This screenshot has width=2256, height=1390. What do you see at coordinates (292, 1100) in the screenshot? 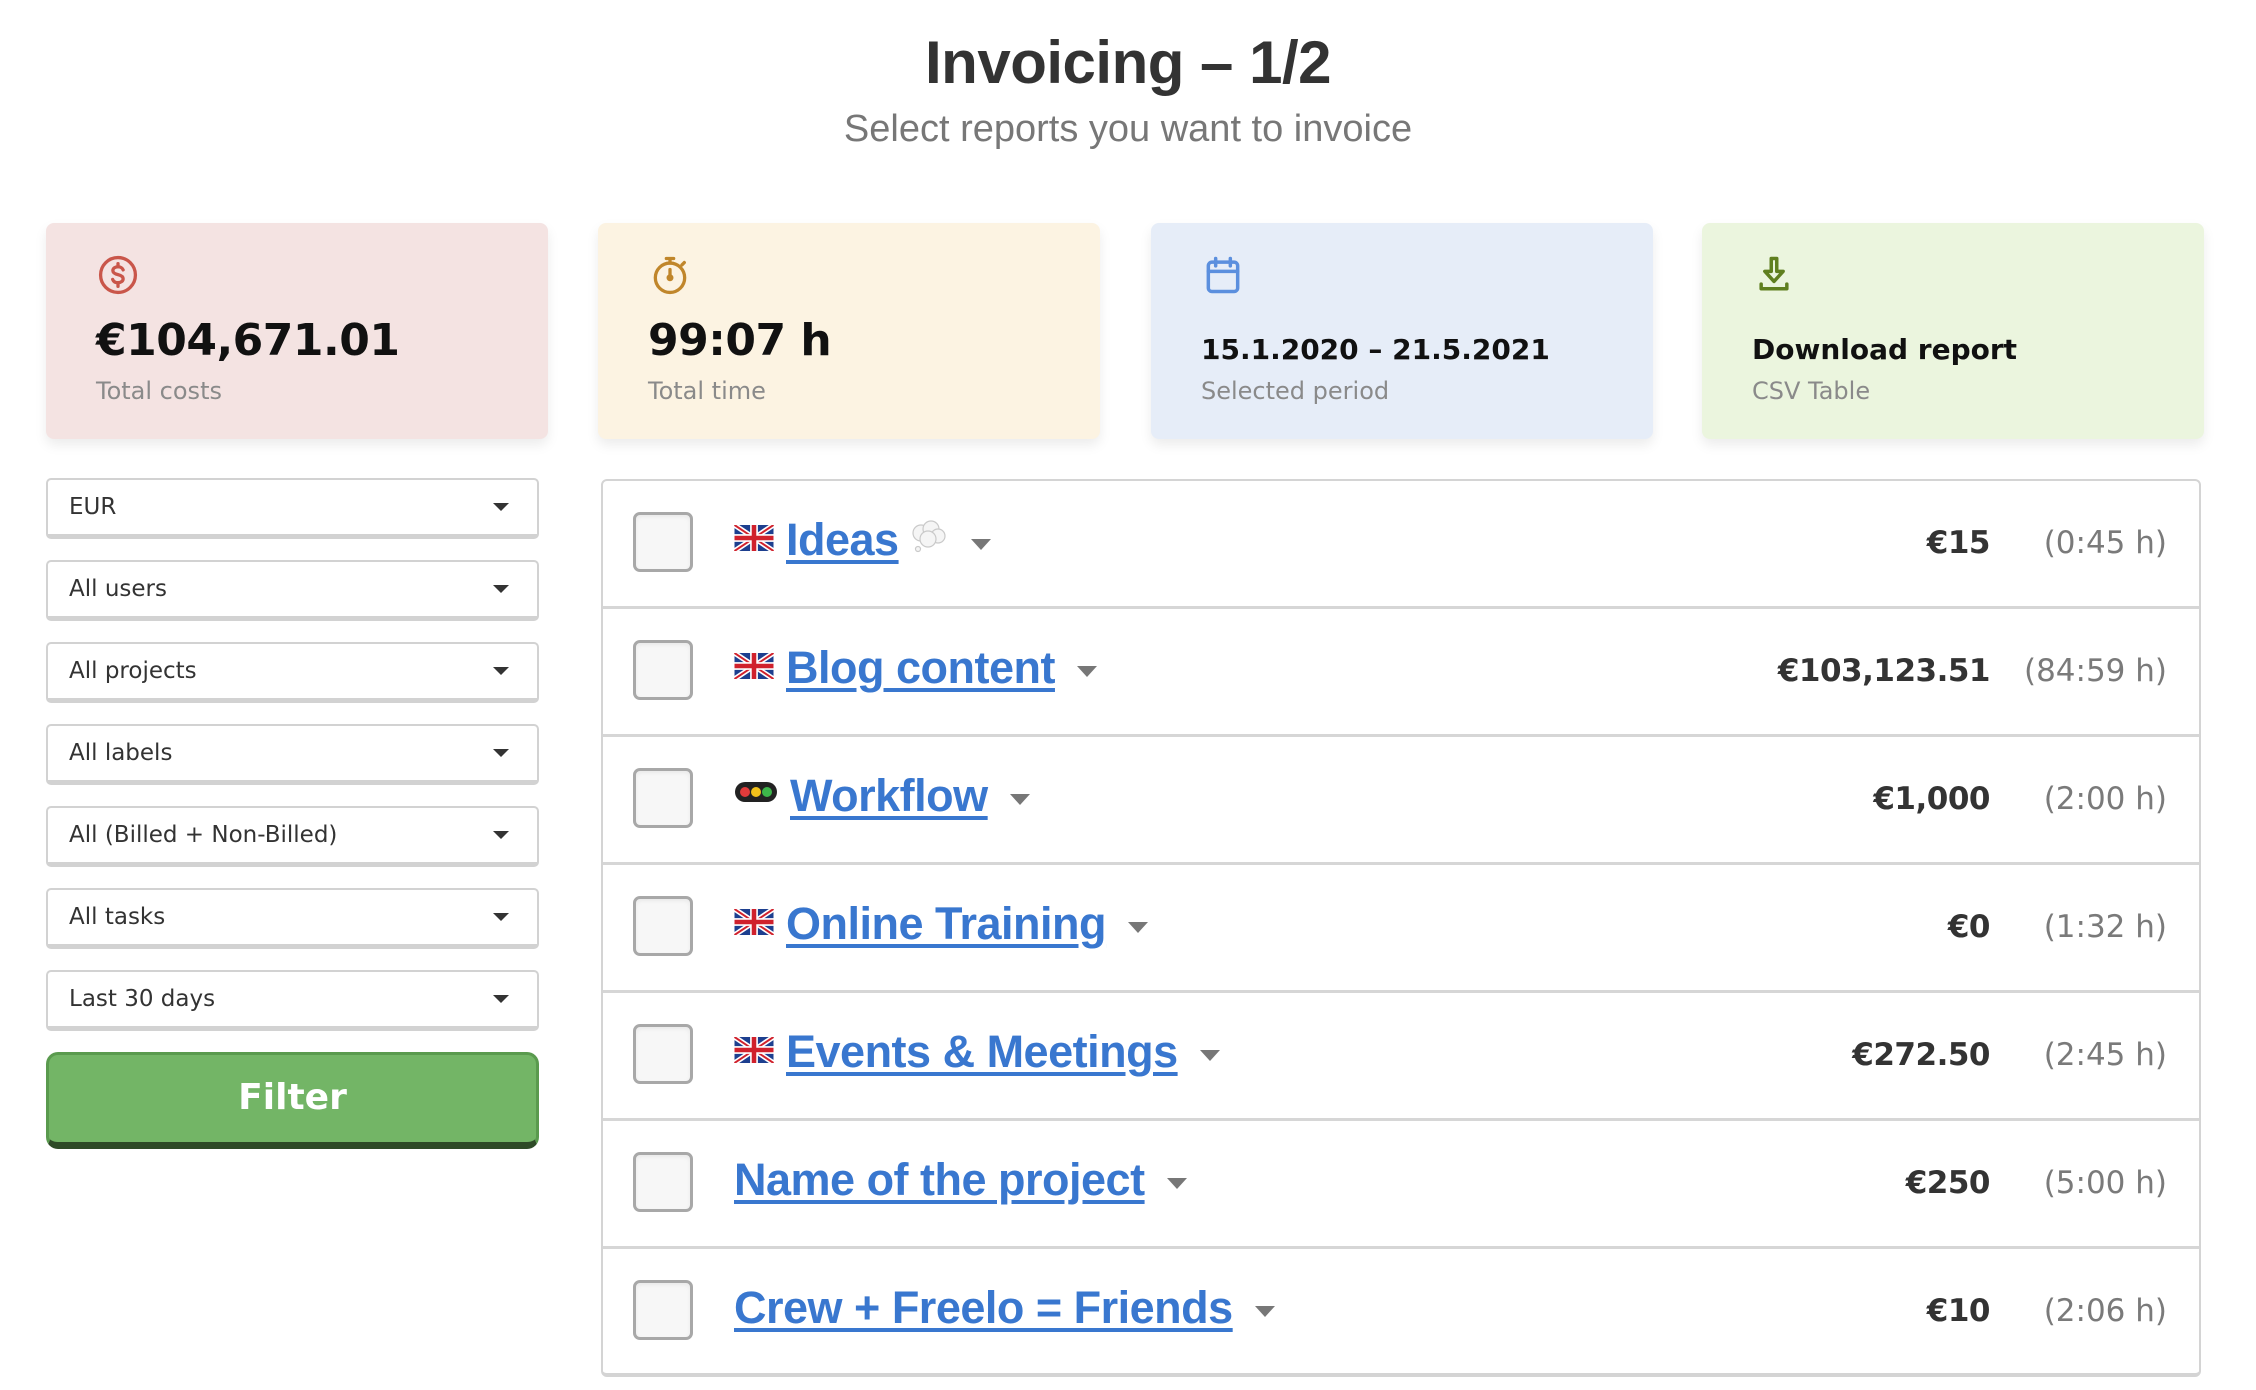
I see `filter-button: Filter` at bounding box center [292, 1100].